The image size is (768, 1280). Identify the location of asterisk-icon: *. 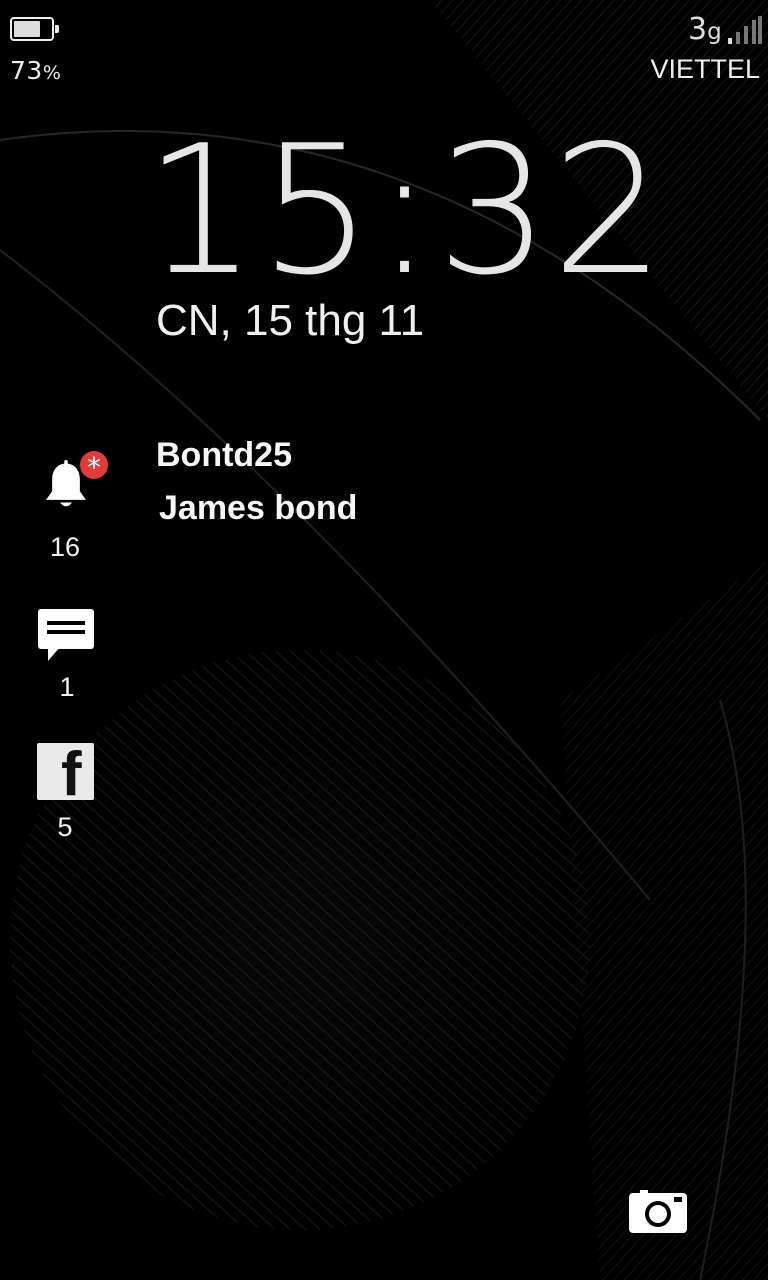
(94, 467).